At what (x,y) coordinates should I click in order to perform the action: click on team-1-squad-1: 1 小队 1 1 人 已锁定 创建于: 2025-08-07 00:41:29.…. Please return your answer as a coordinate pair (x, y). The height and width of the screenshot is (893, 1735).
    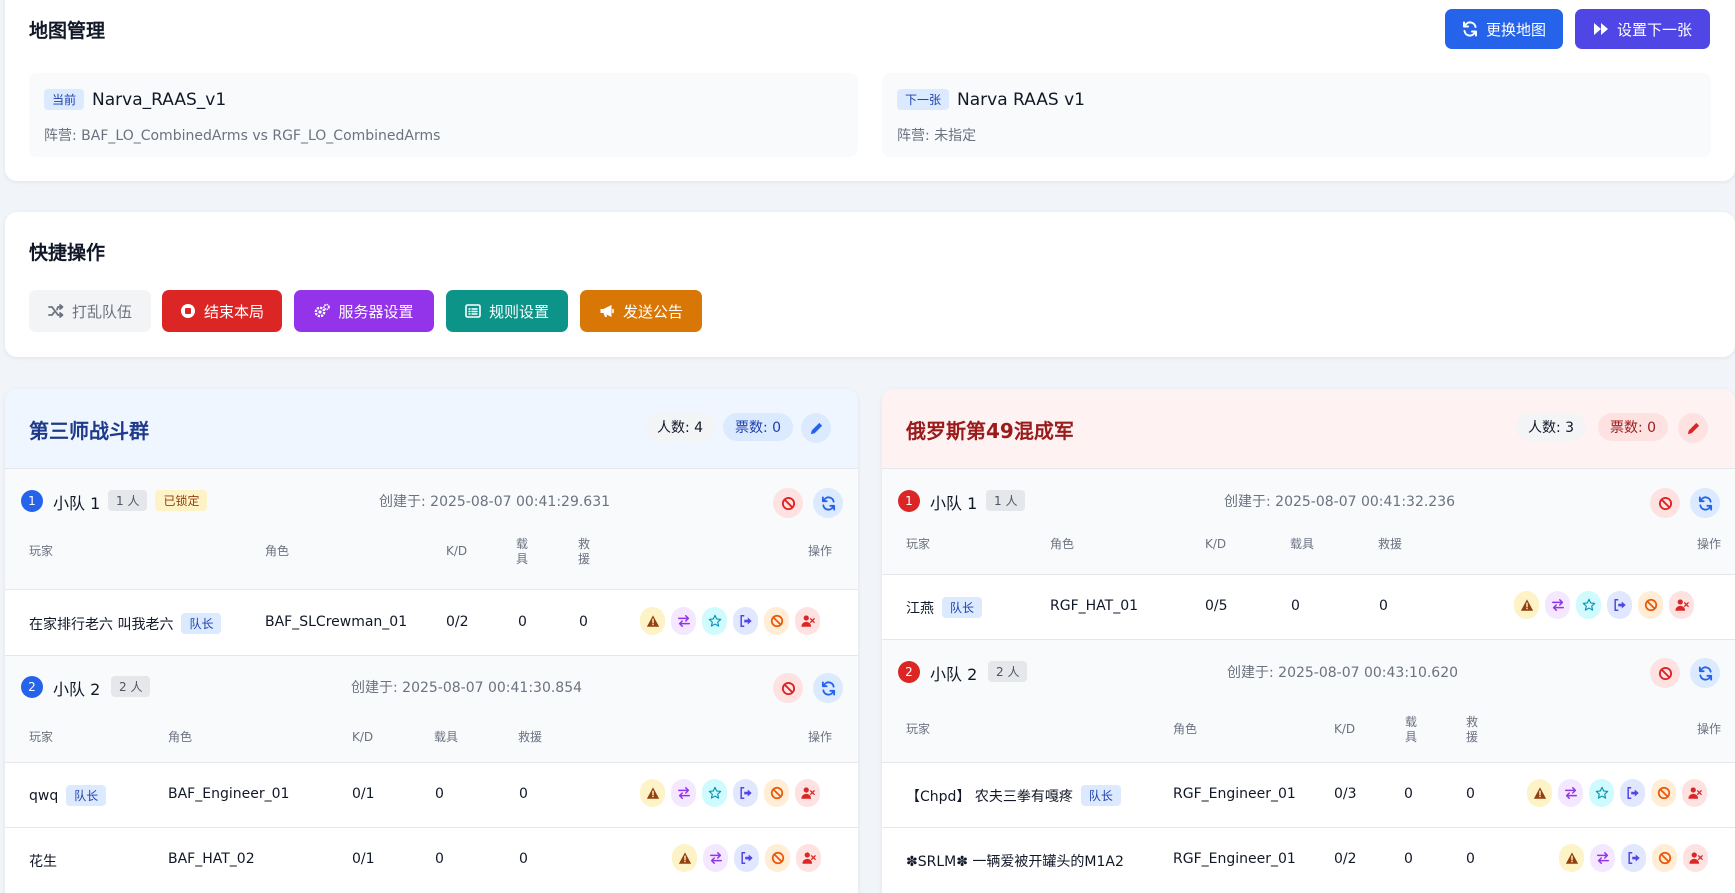
    Looking at the image, I should click on (431, 529).